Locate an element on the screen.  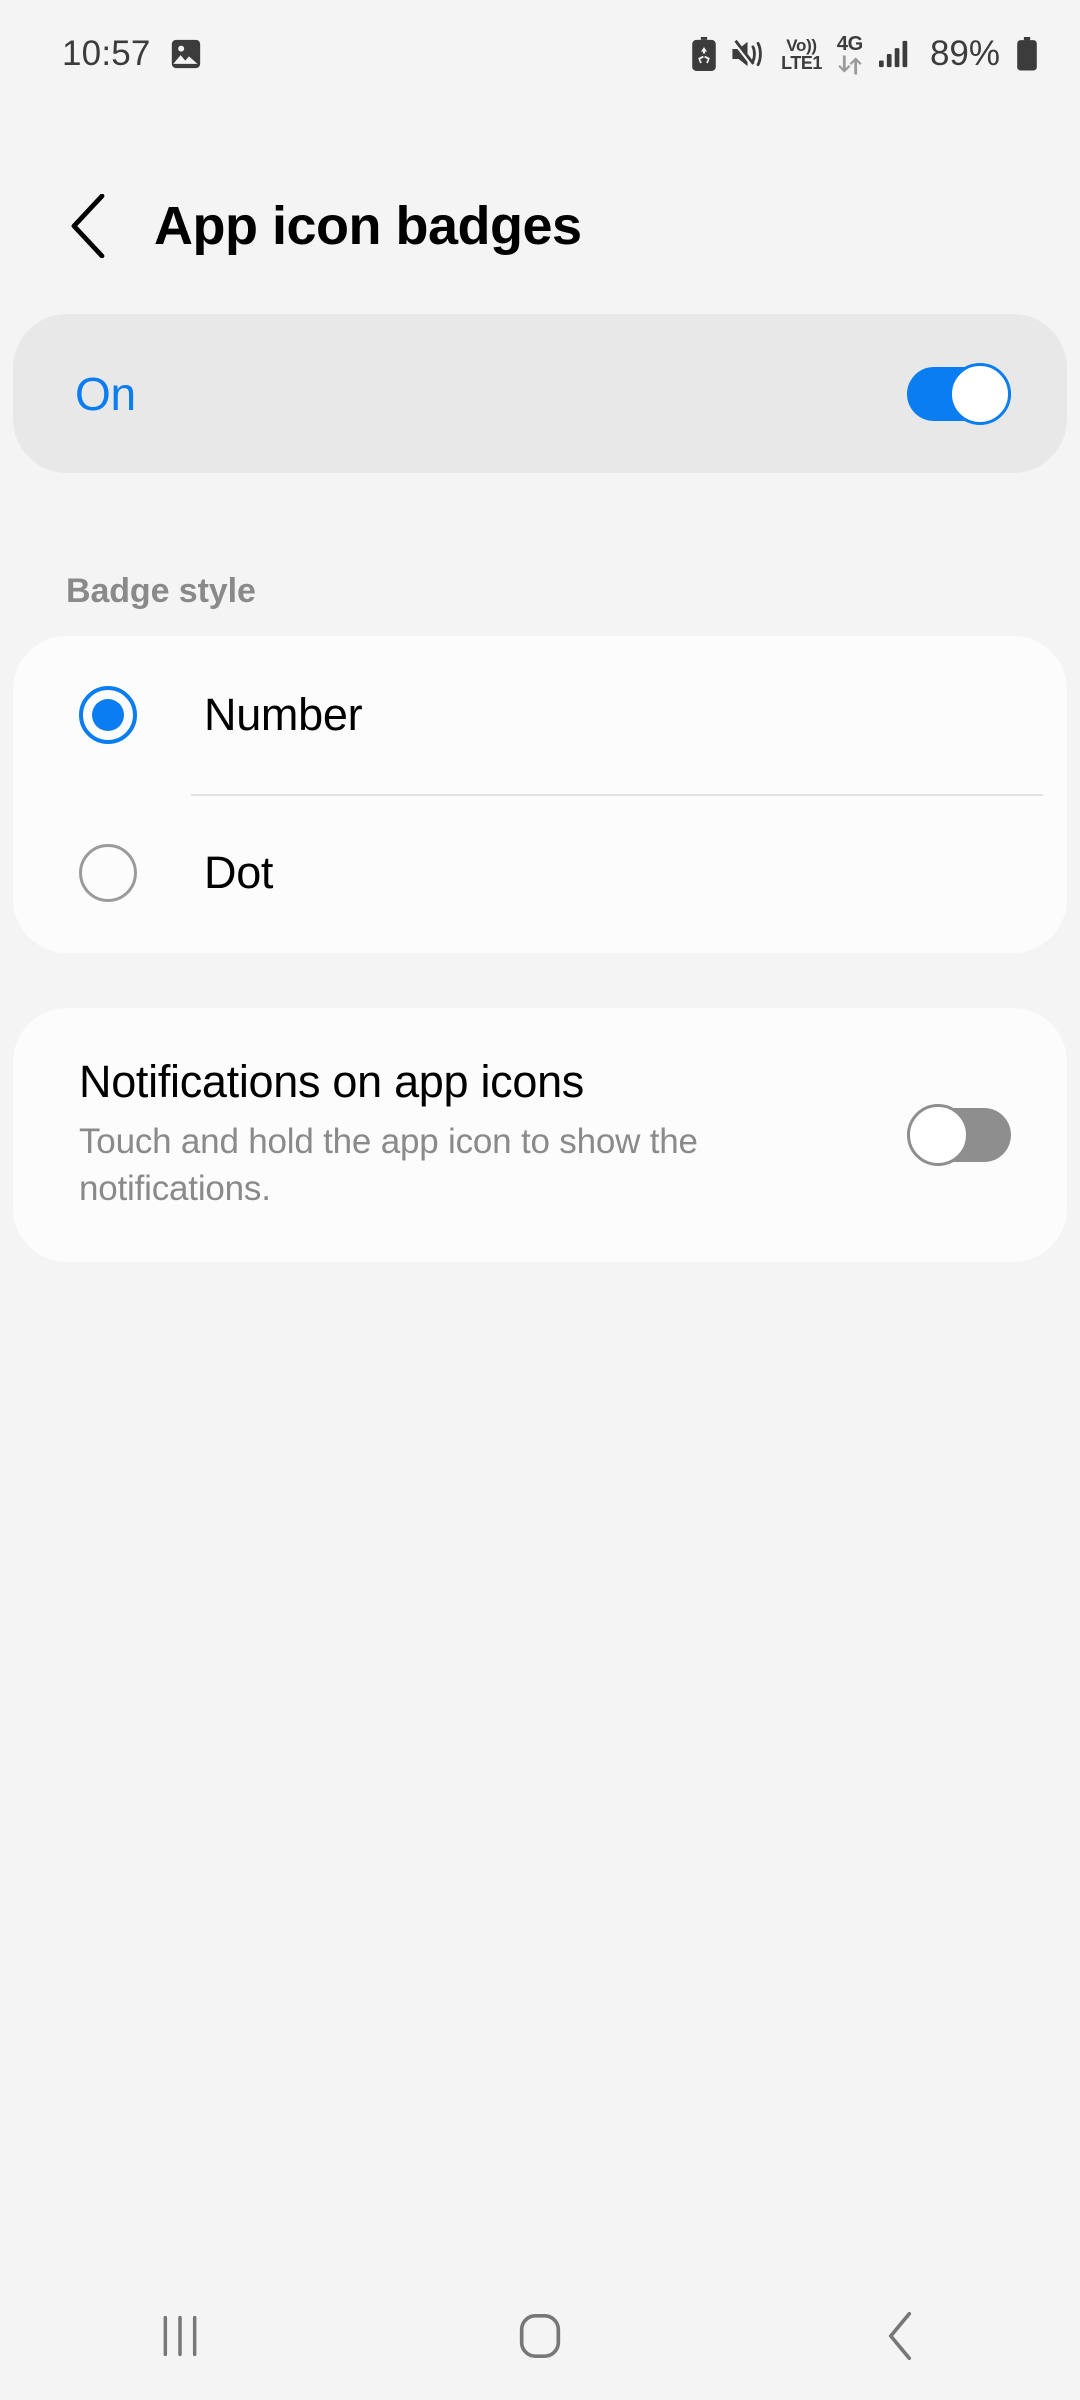
radio-label-dot: Dot is located at coordinates (239, 872).